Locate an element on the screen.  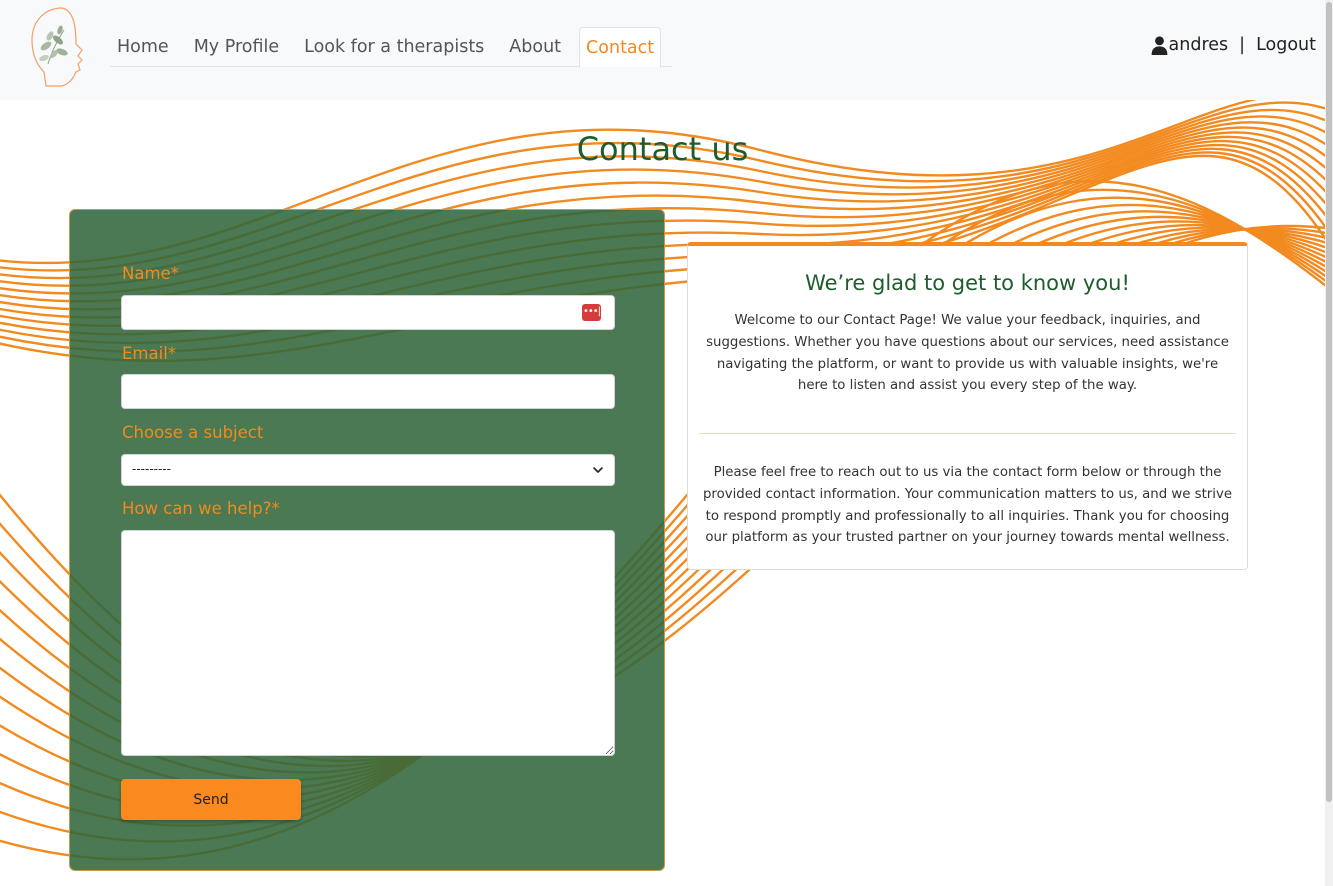
logout-link: Logout is located at coordinates (1286, 45).